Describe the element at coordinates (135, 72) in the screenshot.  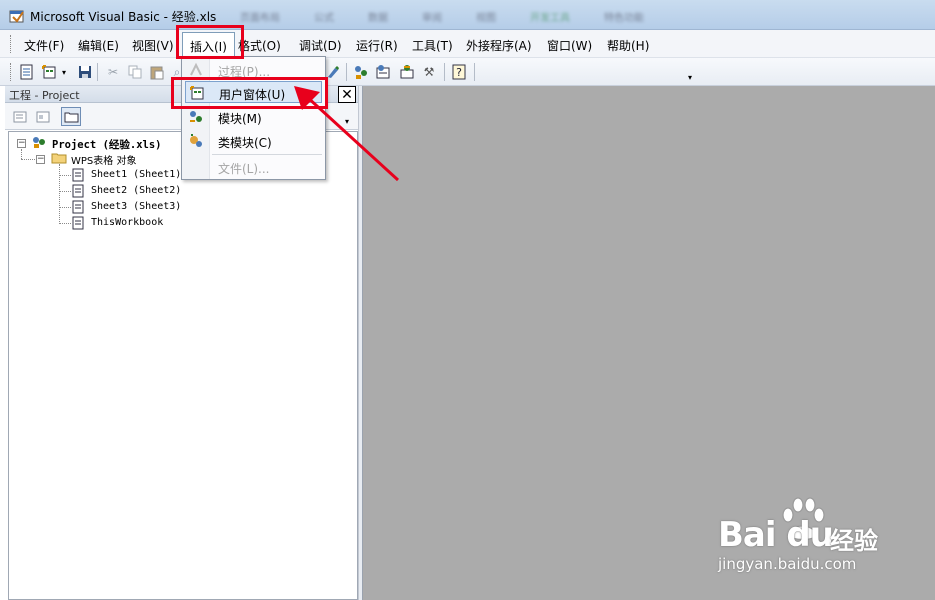
I see `copy-icon` at that location.